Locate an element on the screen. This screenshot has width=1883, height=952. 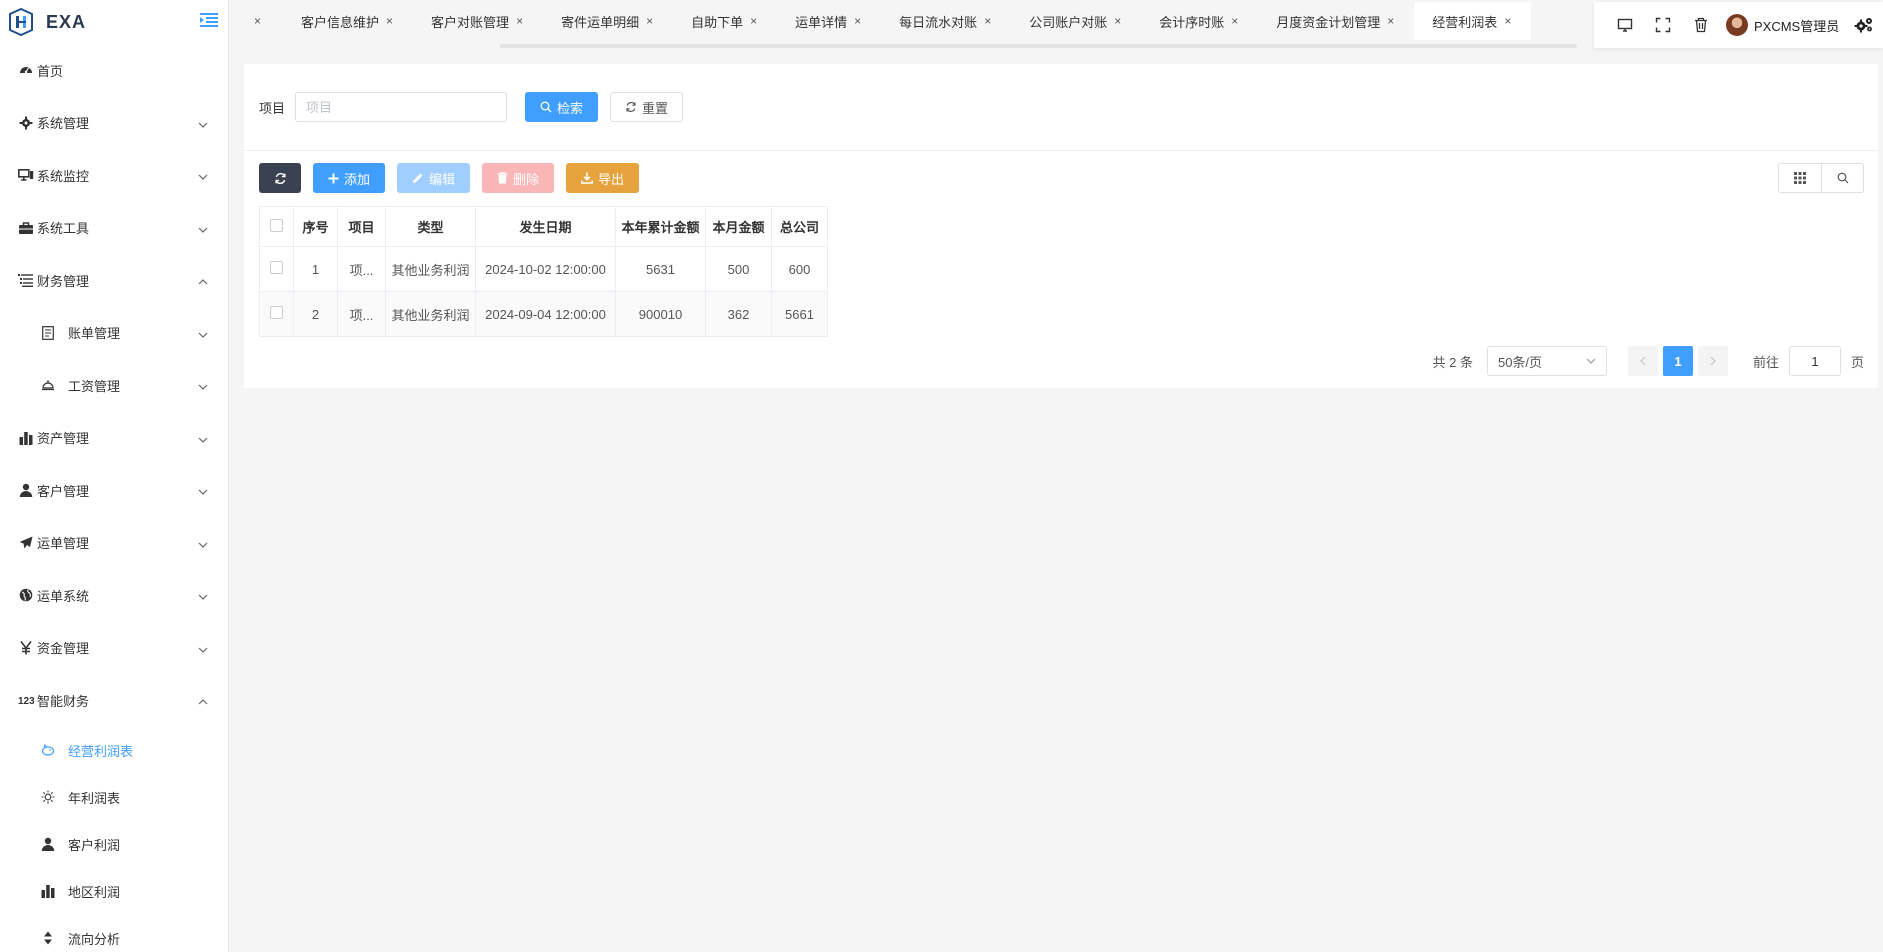
table-cell: 其他业务利润 is located at coordinates (430, 314).